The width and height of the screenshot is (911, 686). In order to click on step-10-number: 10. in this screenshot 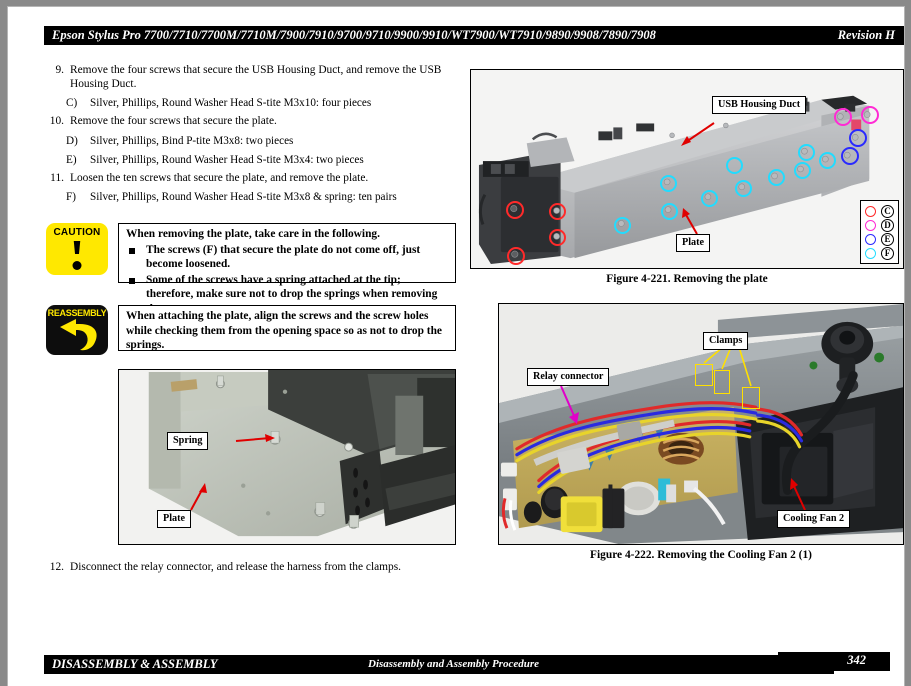, I will do `click(56, 121)`.